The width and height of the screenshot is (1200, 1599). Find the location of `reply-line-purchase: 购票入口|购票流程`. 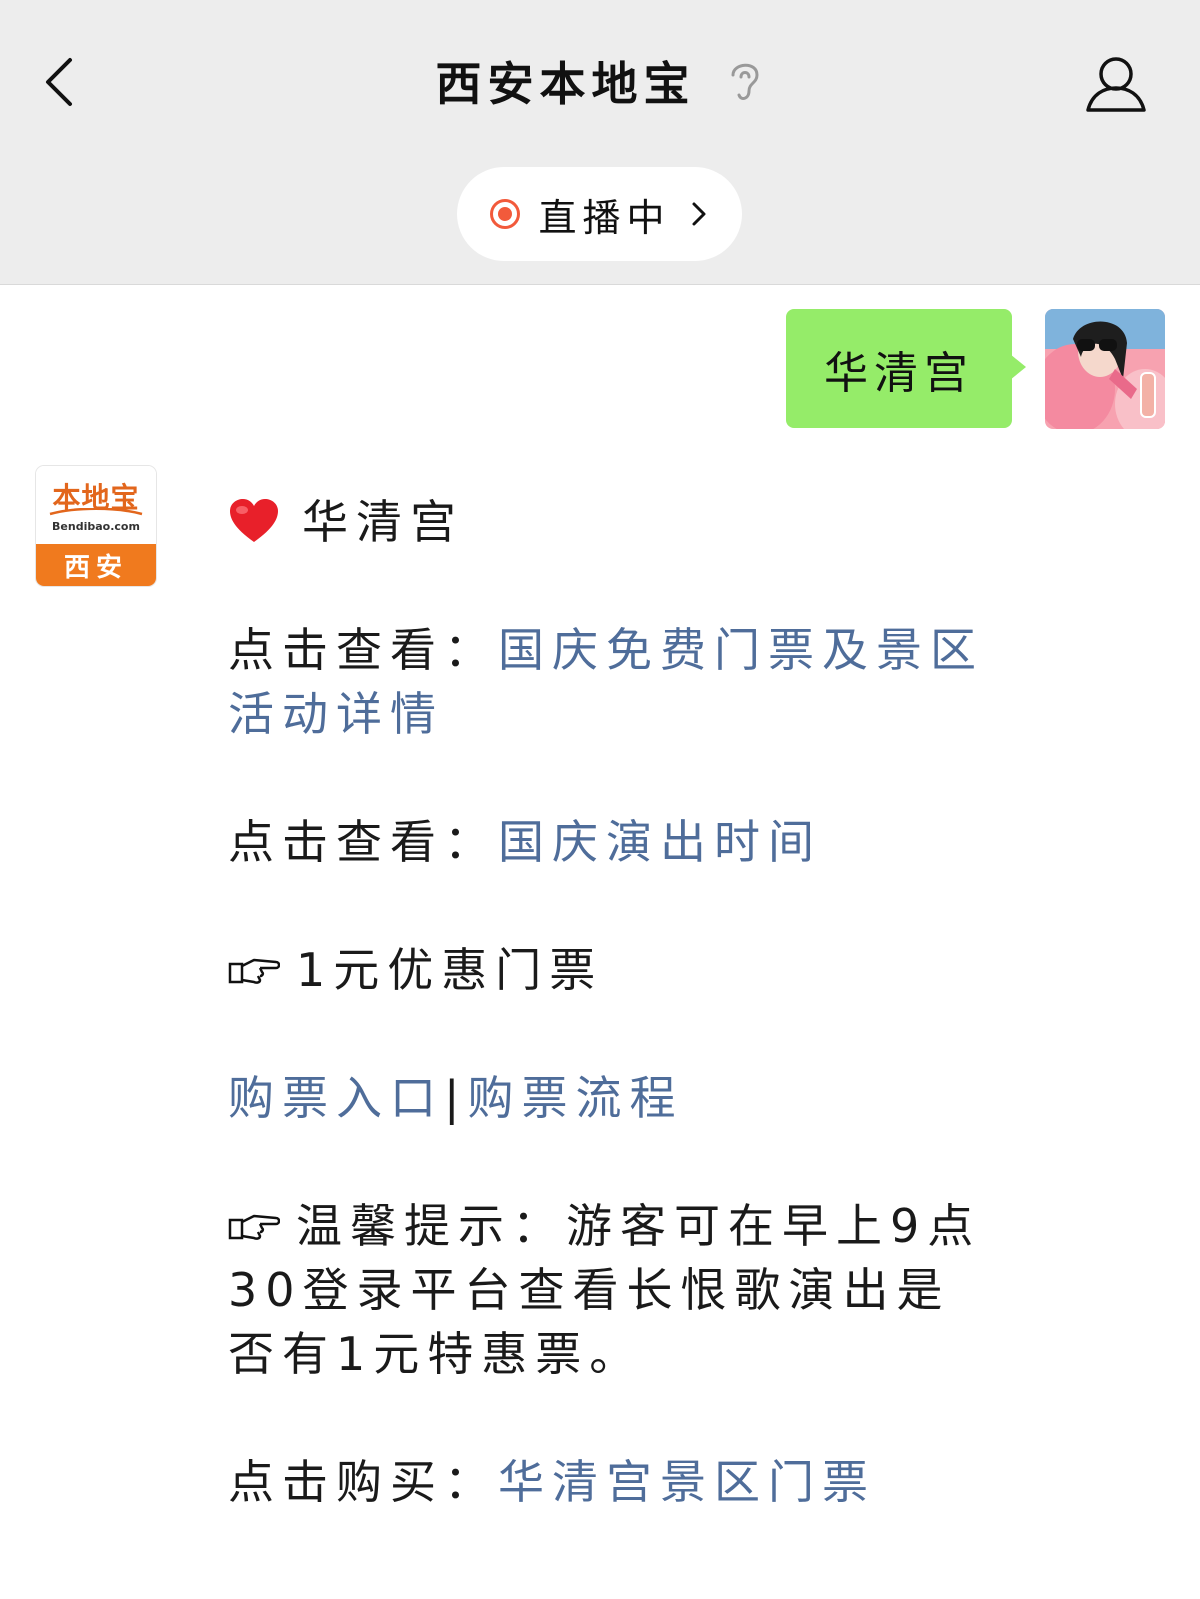

reply-line-purchase: 购票入口|购票流程 is located at coordinates (608, 1098).